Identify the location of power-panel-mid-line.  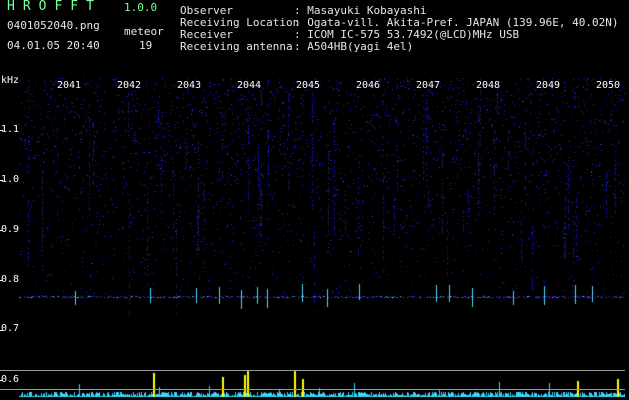
(312, 389).